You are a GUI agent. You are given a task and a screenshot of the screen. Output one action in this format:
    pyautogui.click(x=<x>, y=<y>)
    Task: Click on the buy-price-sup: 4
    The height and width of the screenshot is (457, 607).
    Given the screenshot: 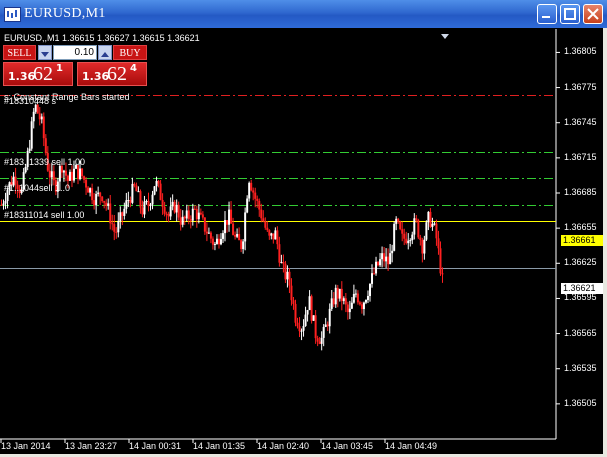 What is the action you would take?
    pyautogui.click(x=133, y=68)
    